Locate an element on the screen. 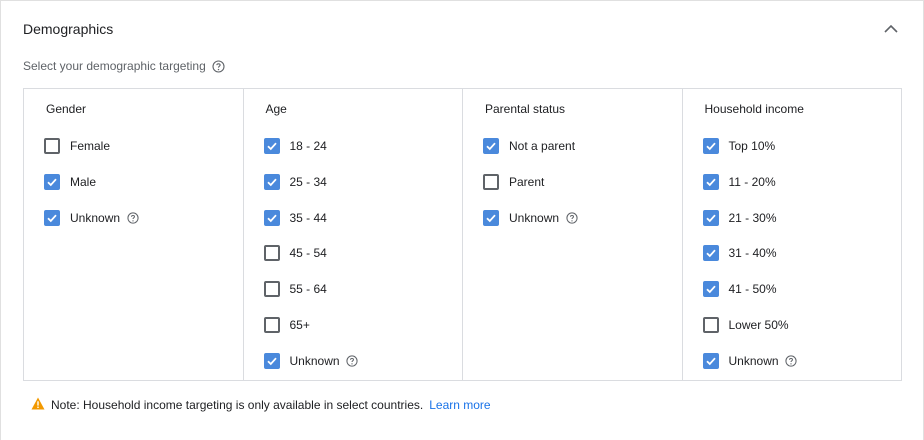 Image resolution: width=924 pixels, height=440 pixels. checkbox-option-gender-male: Male is located at coordinates (70, 182).